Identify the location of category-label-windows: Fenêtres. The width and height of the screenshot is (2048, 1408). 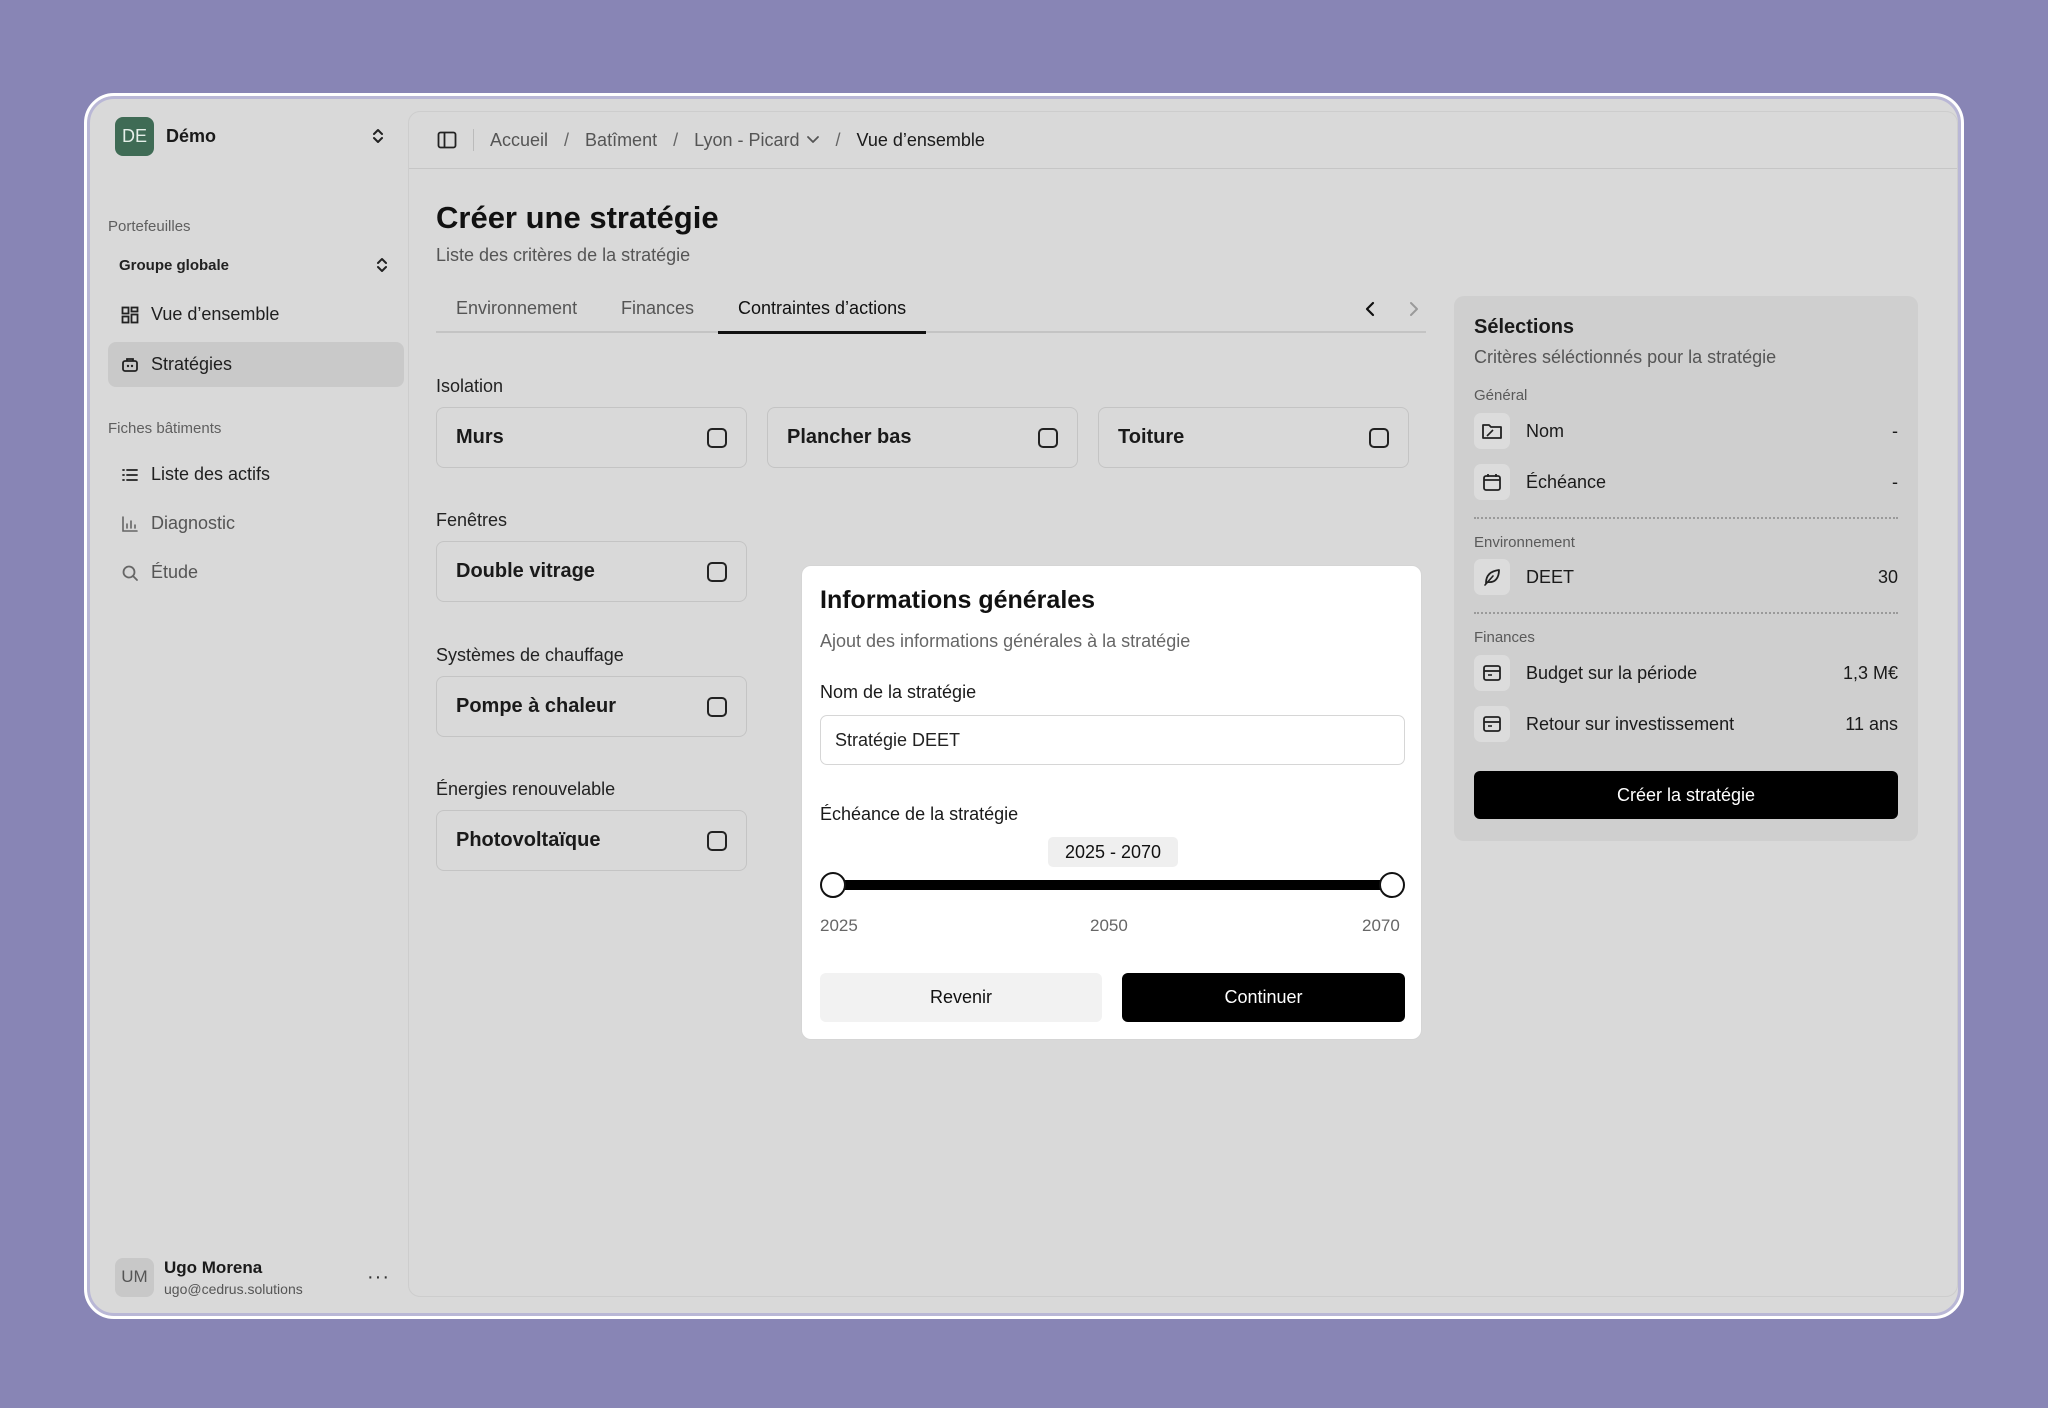
(472, 520).